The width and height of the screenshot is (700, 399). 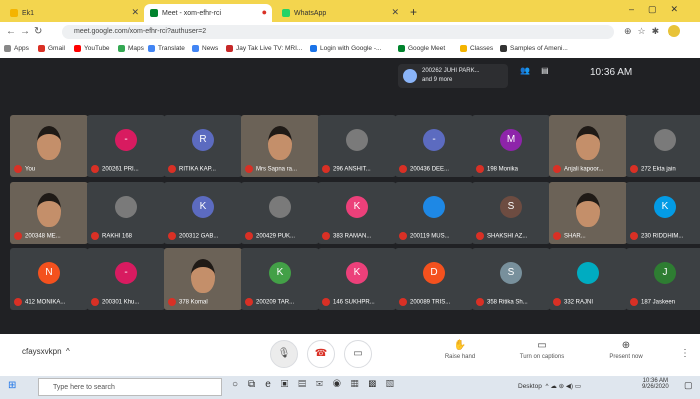 What do you see at coordinates (655, 387) in the screenshot?
I see `tray-date: 9/26/2020` at bounding box center [655, 387].